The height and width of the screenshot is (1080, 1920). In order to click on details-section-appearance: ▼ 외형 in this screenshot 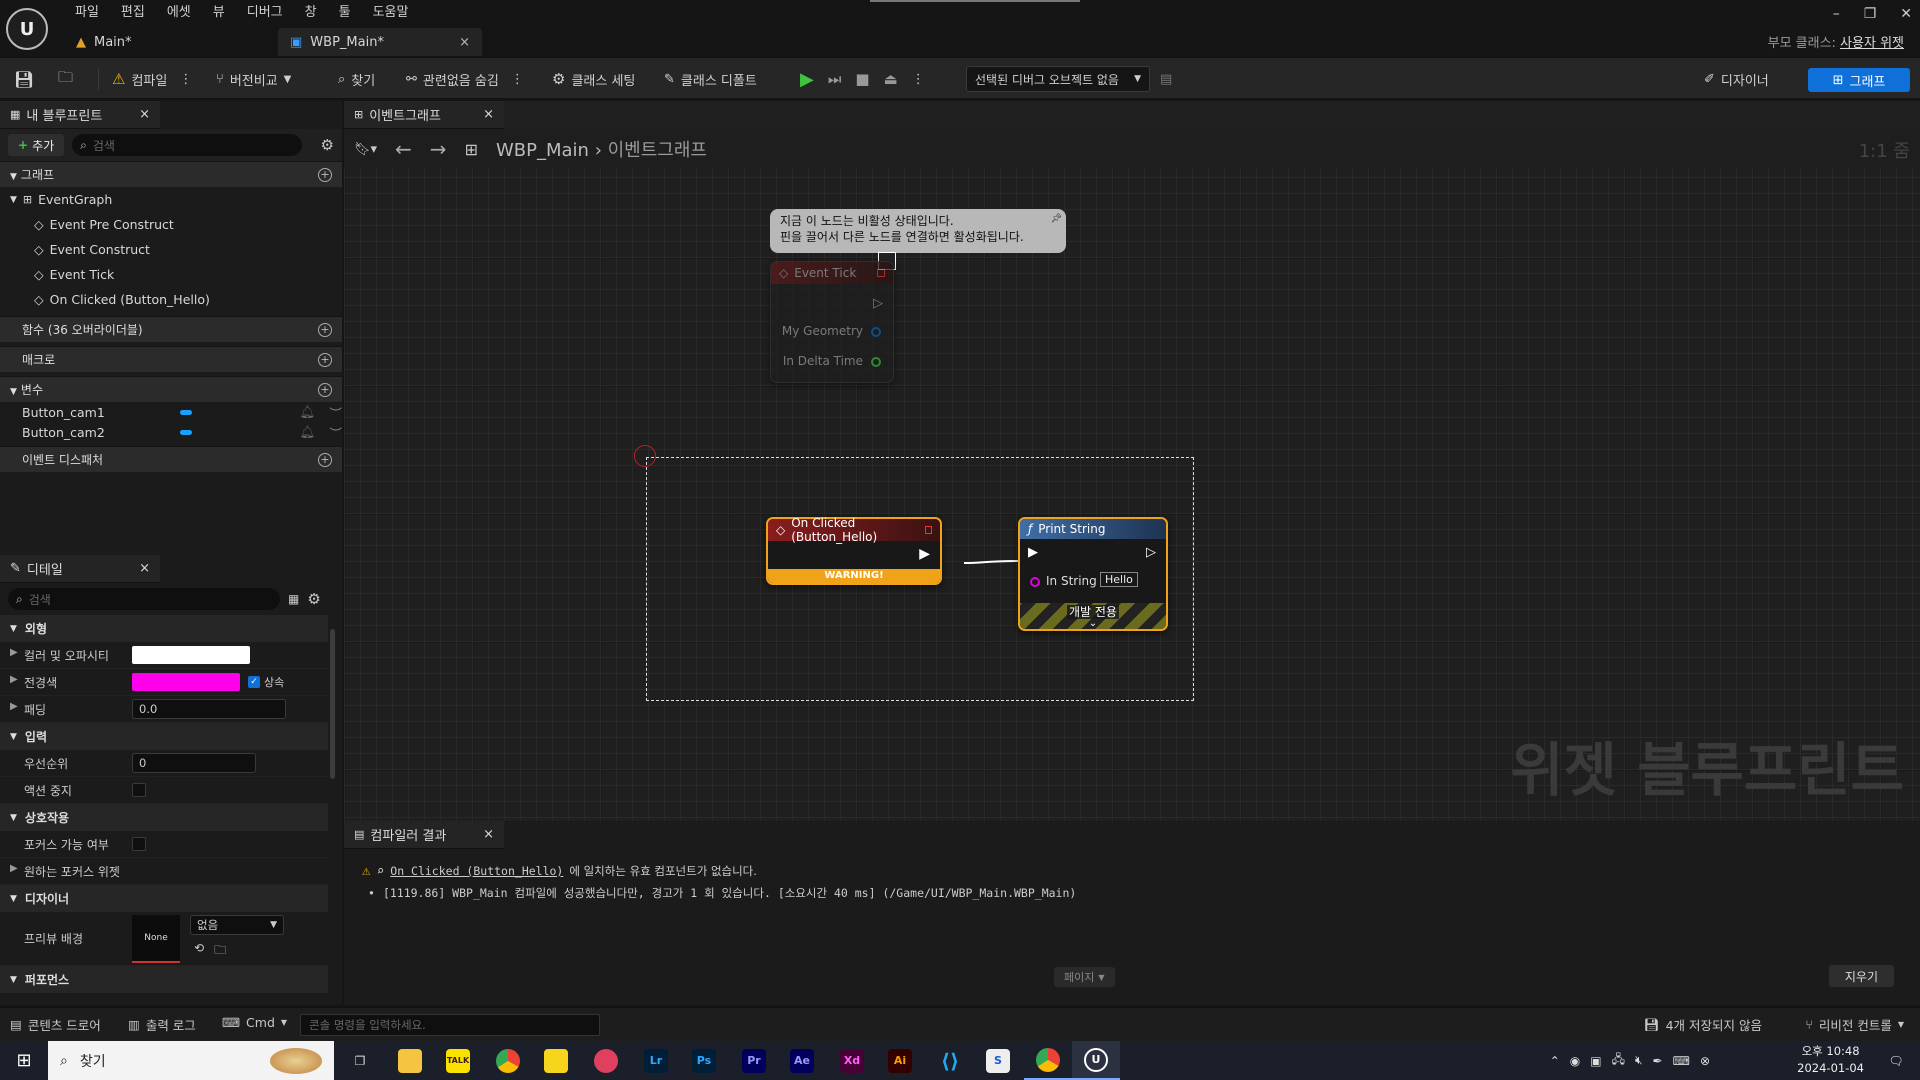, I will do `click(164, 628)`.